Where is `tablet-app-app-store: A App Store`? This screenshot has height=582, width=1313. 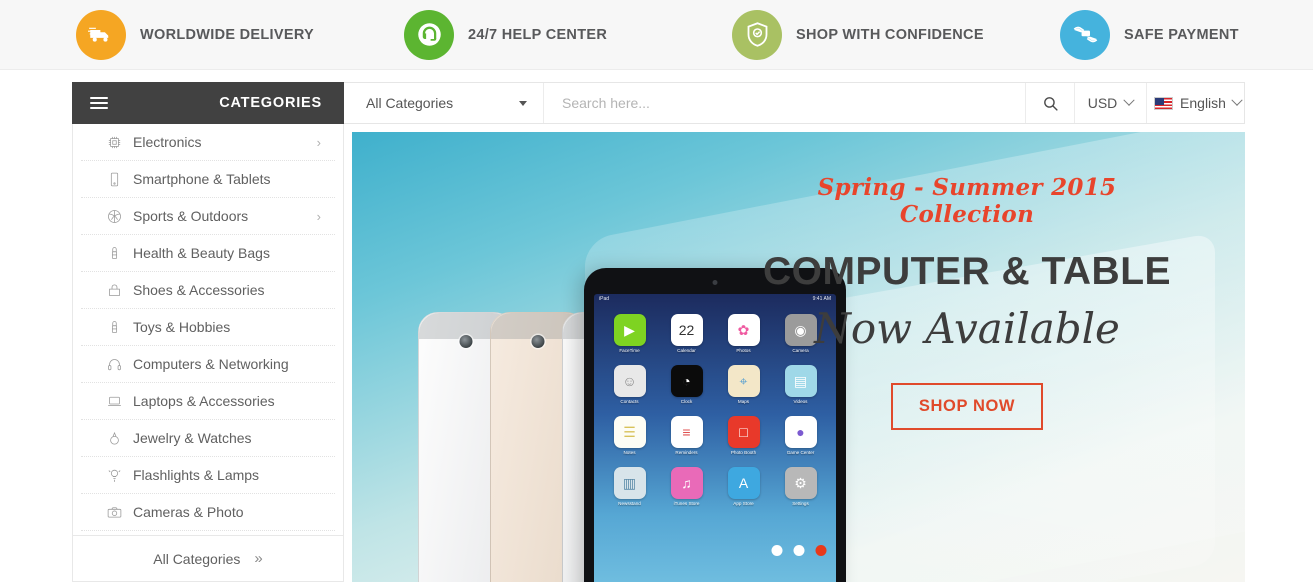
tablet-app-app-store: A App Store is located at coordinates (743, 486).